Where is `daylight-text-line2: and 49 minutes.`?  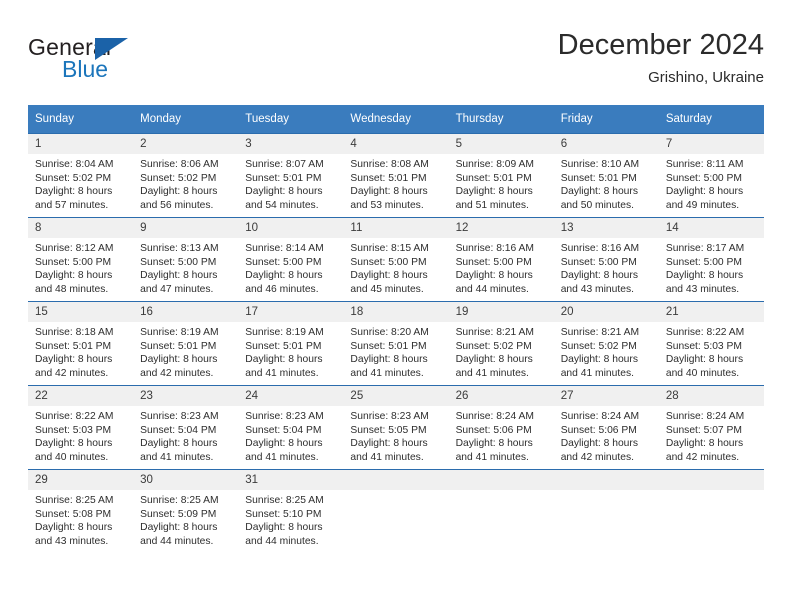 daylight-text-line2: and 49 minutes. is located at coordinates (702, 205).